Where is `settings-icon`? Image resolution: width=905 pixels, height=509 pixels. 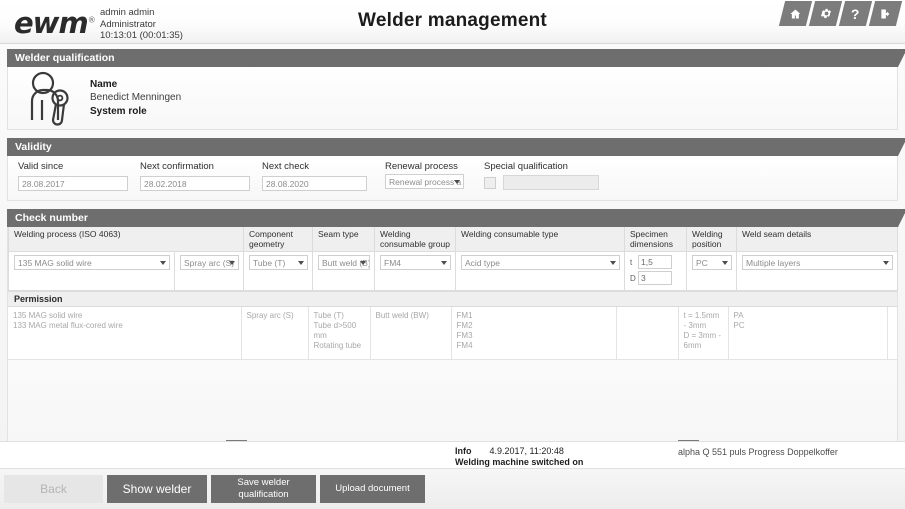 settings-icon is located at coordinates (826, 13).